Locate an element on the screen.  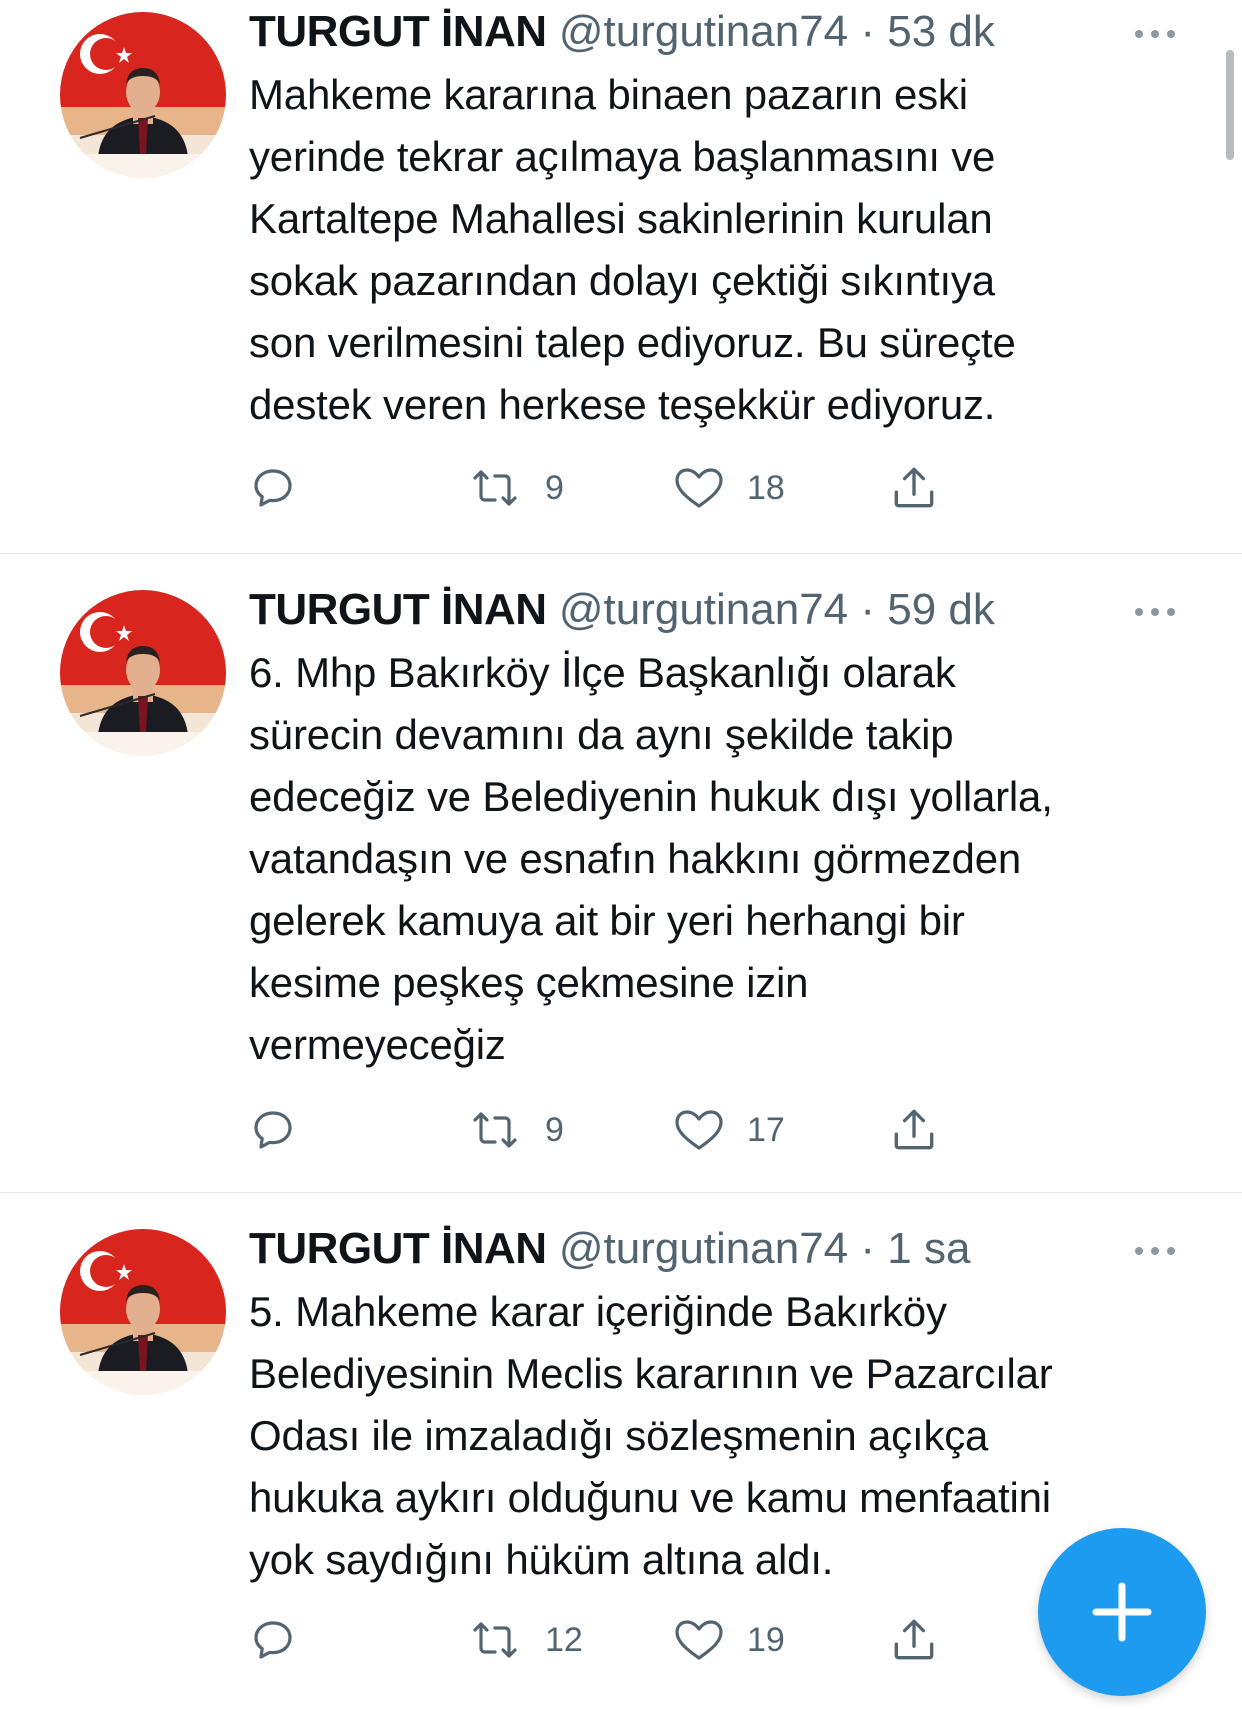
plus-icon is located at coordinates (1122, 1612).